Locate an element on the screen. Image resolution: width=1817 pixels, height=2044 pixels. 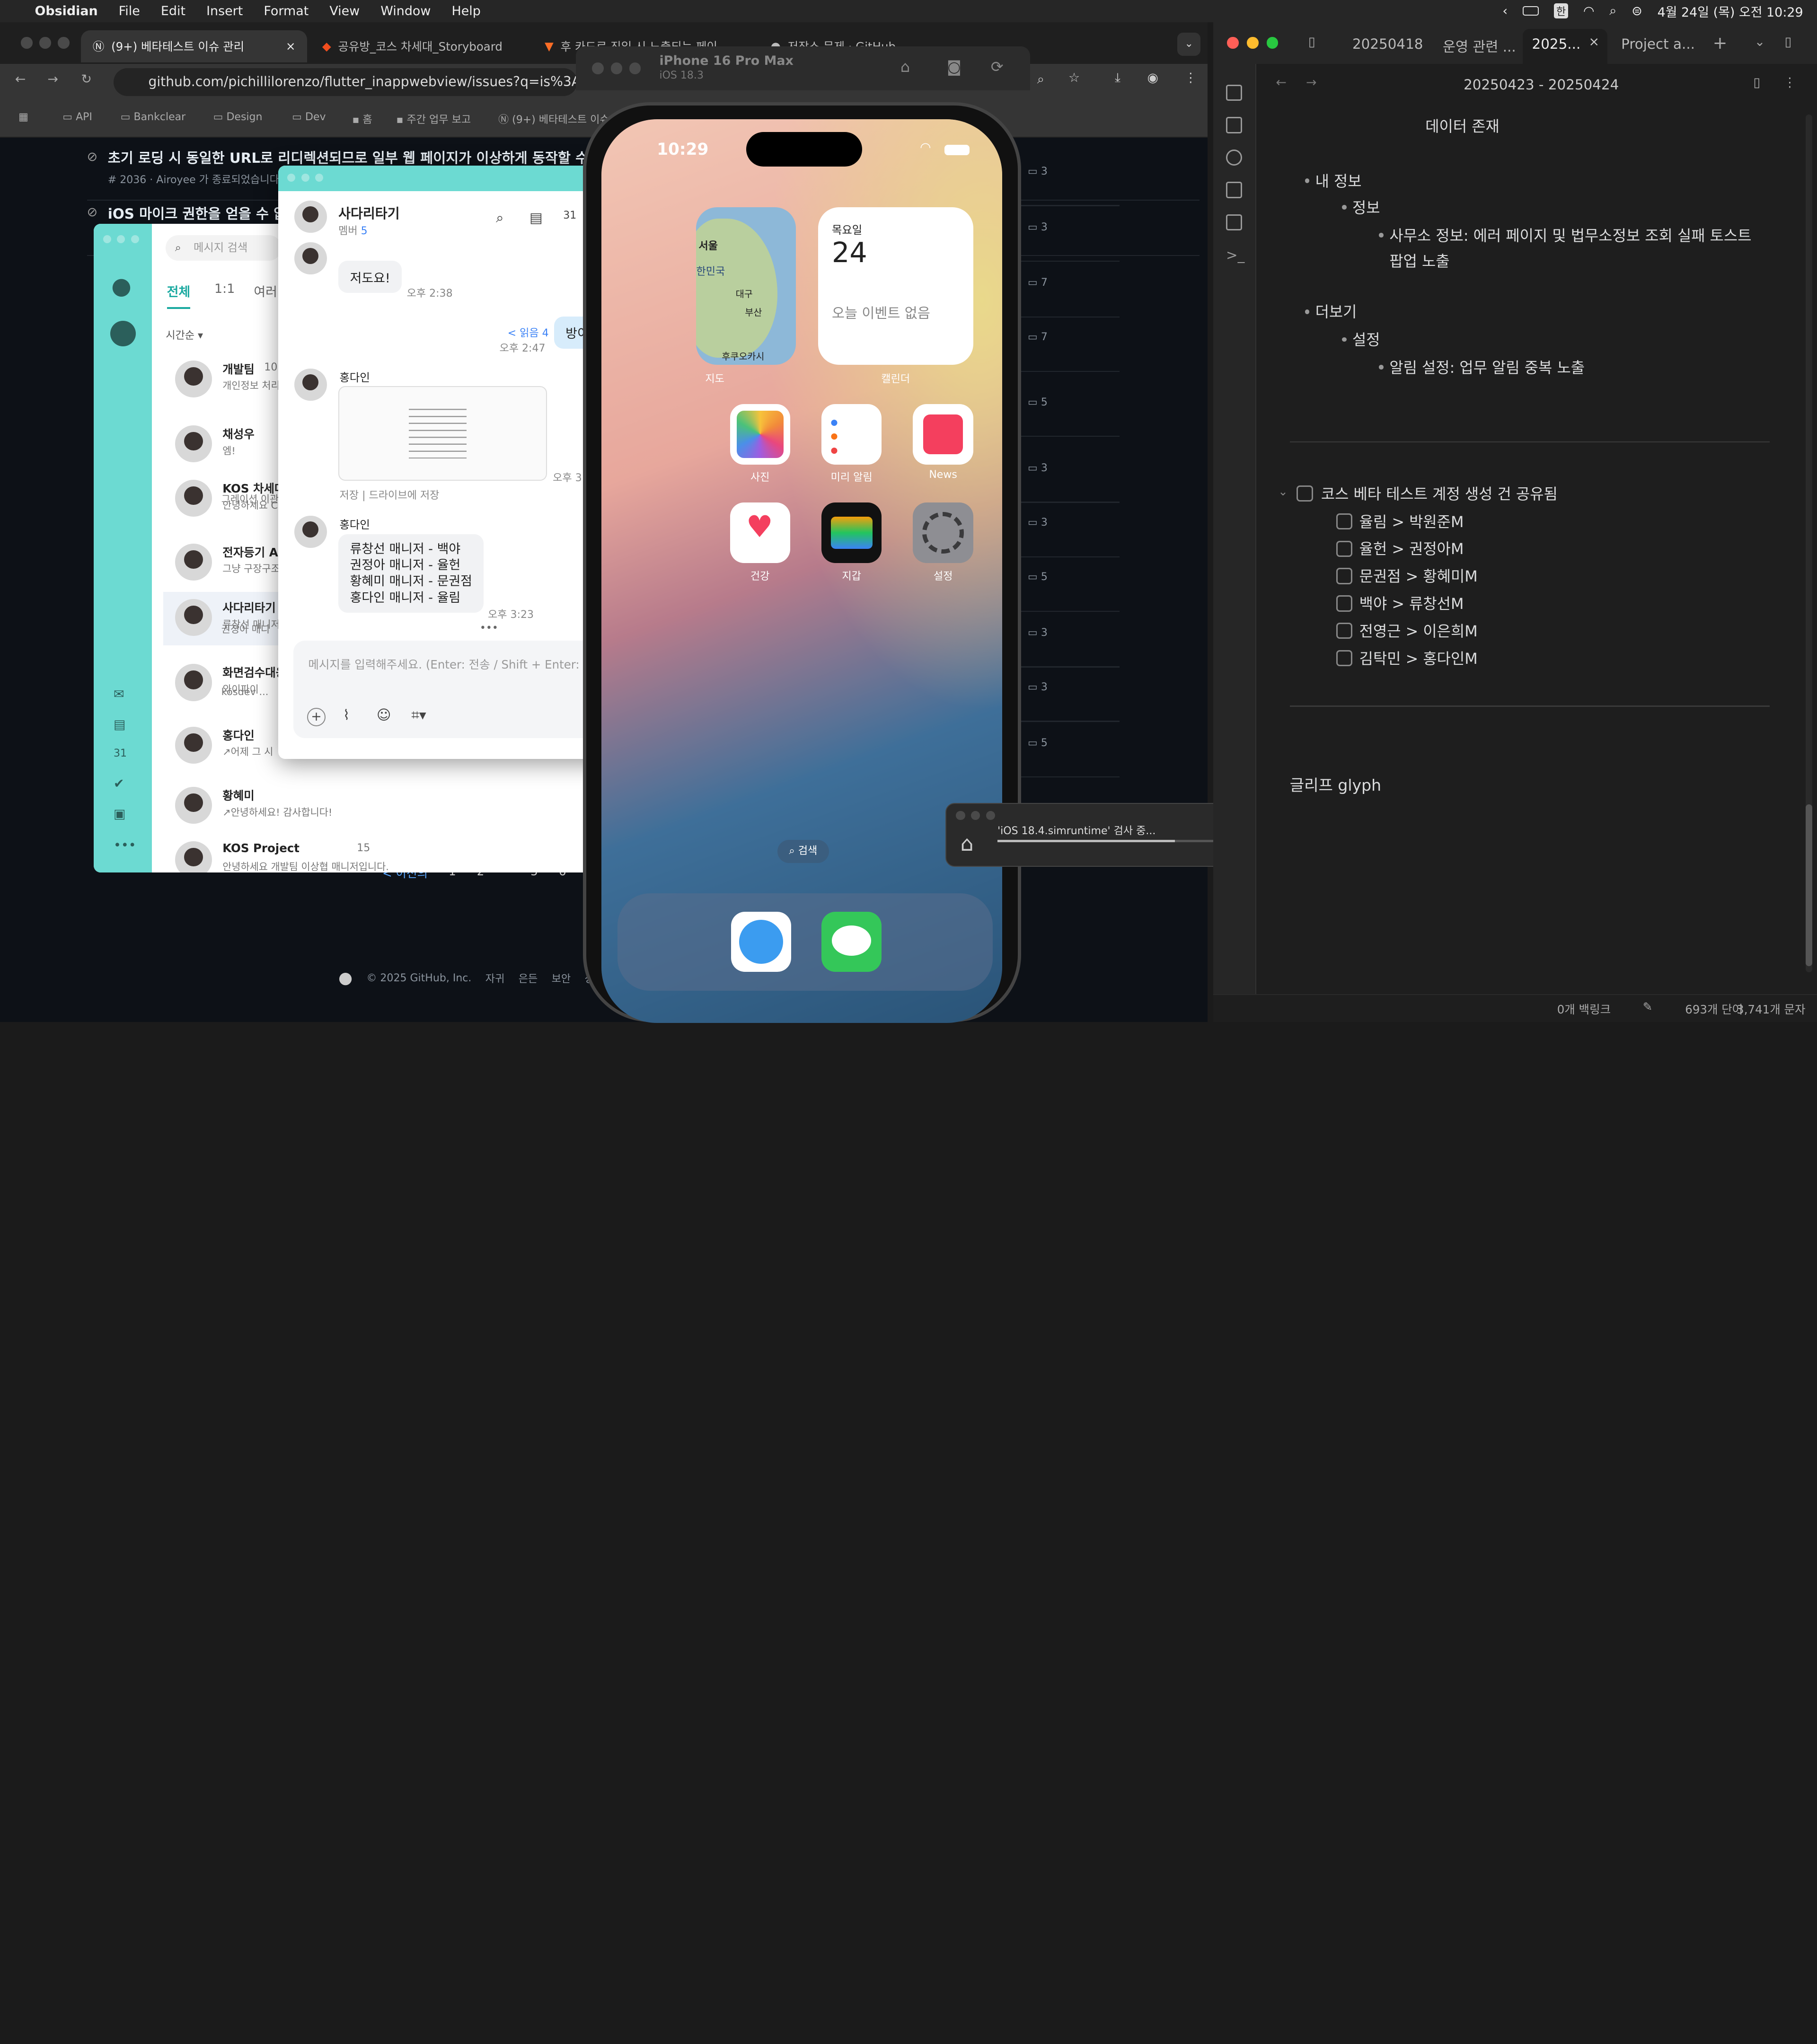
health-app-icon: ♥ is located at coordinates (760, 532).